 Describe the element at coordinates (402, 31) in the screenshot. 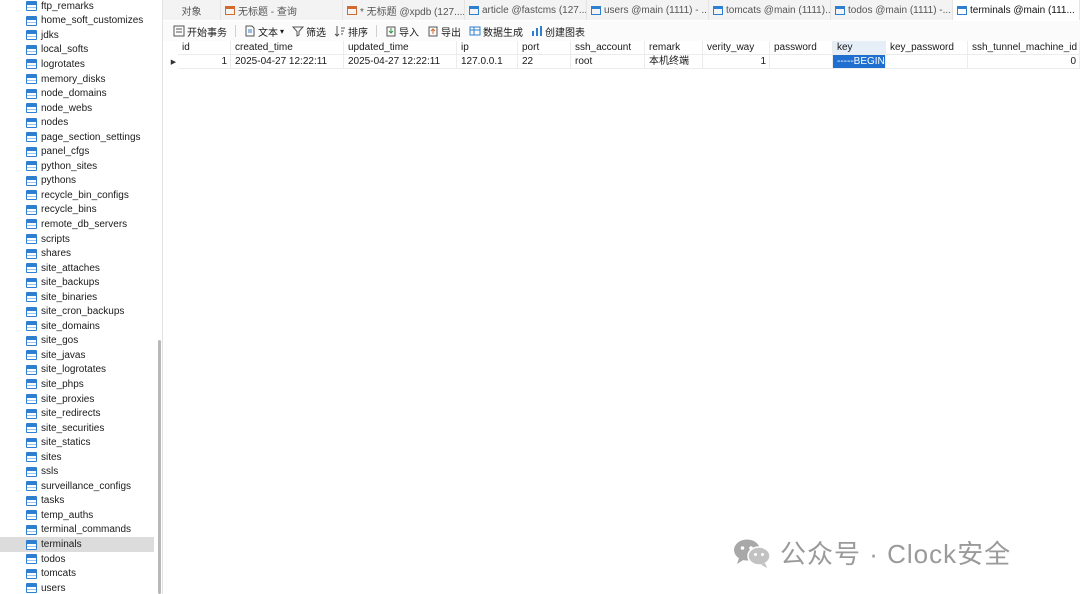

I see `import-button: 导入` at that location.